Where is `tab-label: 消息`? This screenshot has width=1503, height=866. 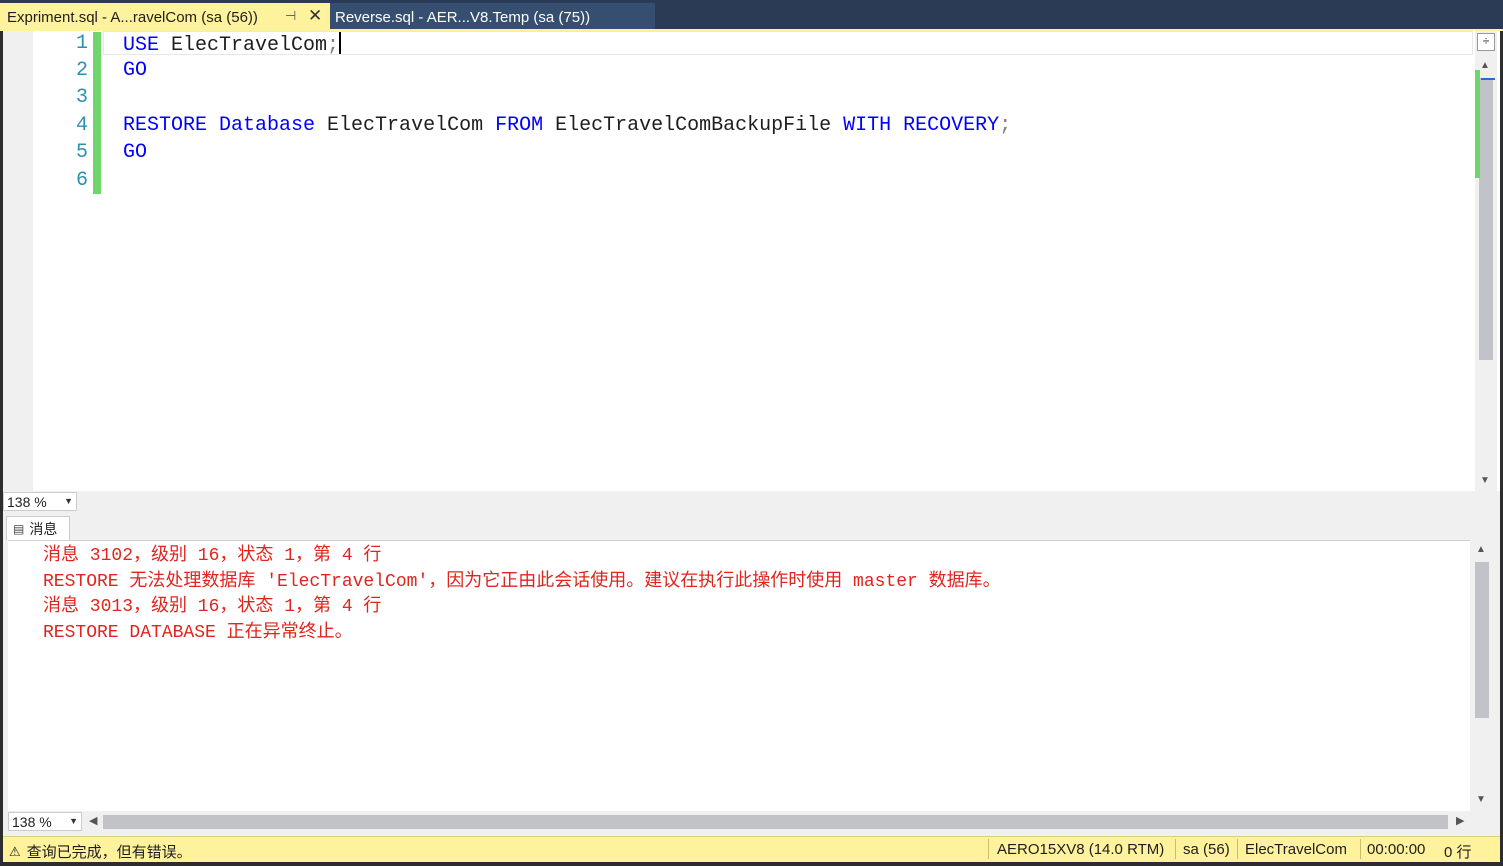
tab-label: 消息 is located at coordinates (43, 528).